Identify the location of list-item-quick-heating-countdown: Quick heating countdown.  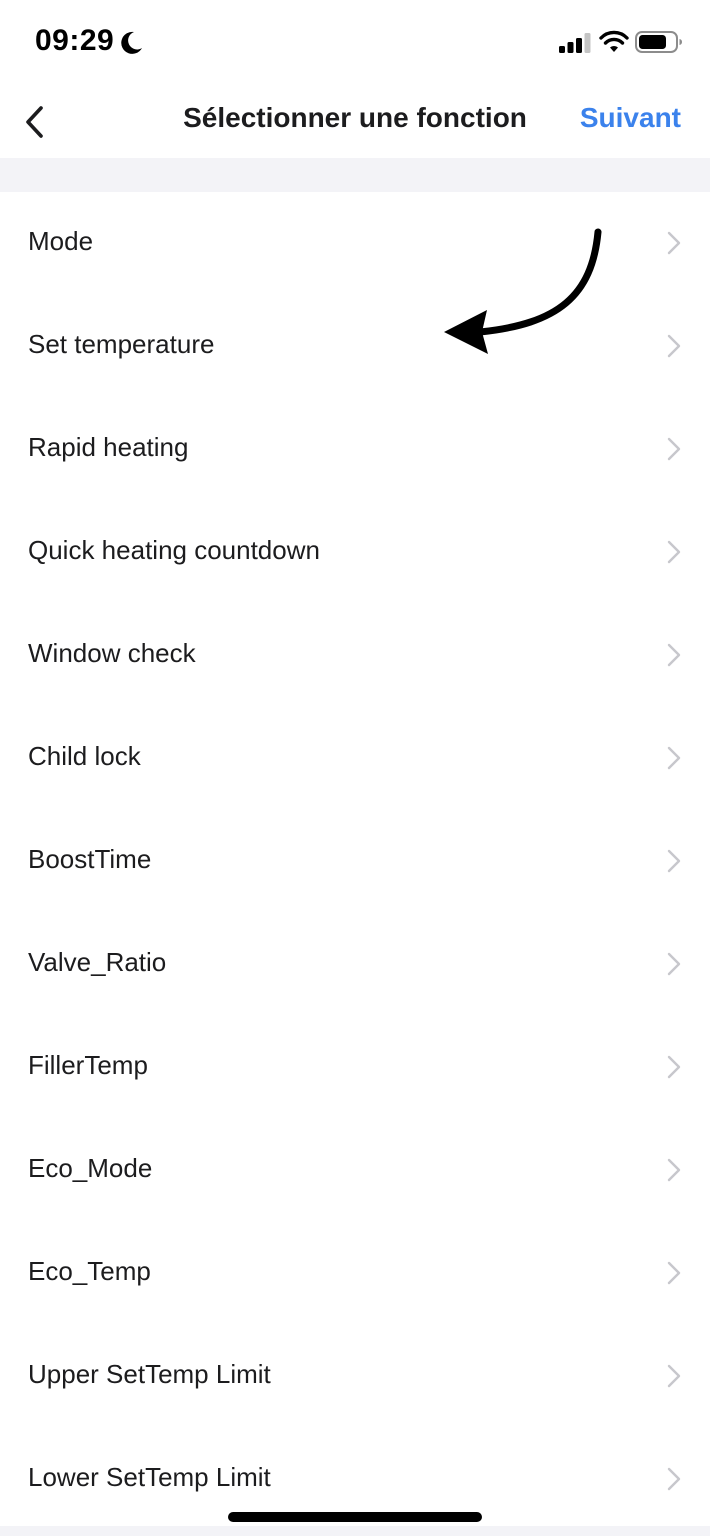
(355, 552).